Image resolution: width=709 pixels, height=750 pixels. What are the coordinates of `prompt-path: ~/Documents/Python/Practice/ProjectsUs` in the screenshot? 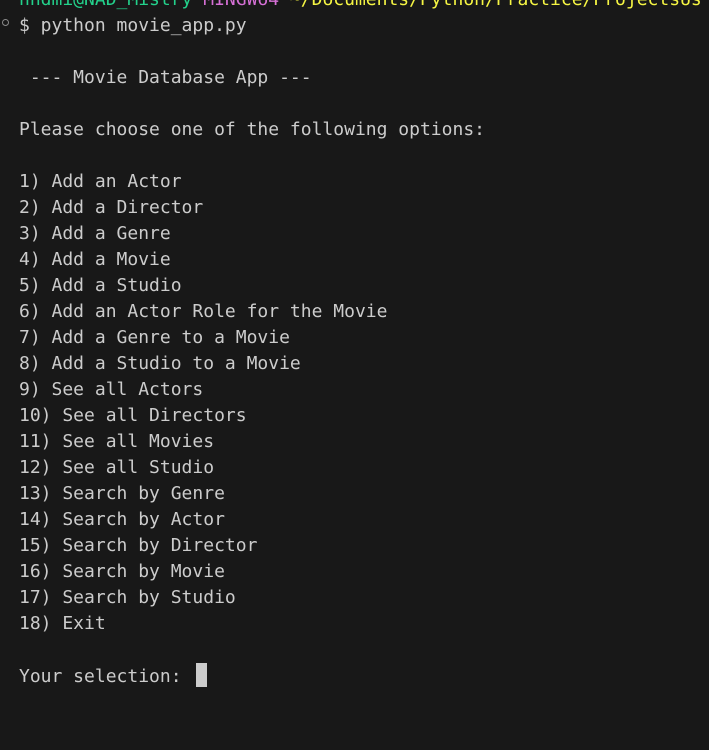 It's located at (496, 5).